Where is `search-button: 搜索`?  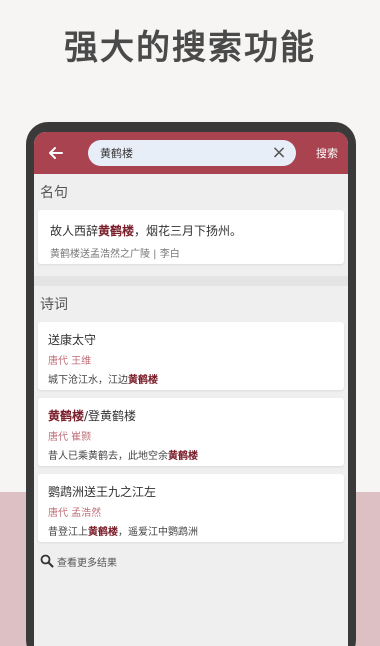
search-button: 搜索 is located at coordinates (328, 153).